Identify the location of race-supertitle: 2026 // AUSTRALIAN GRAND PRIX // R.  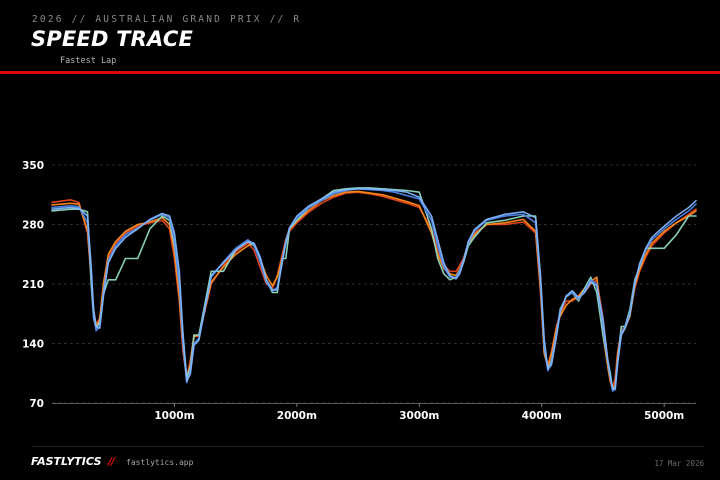
(167, 19).